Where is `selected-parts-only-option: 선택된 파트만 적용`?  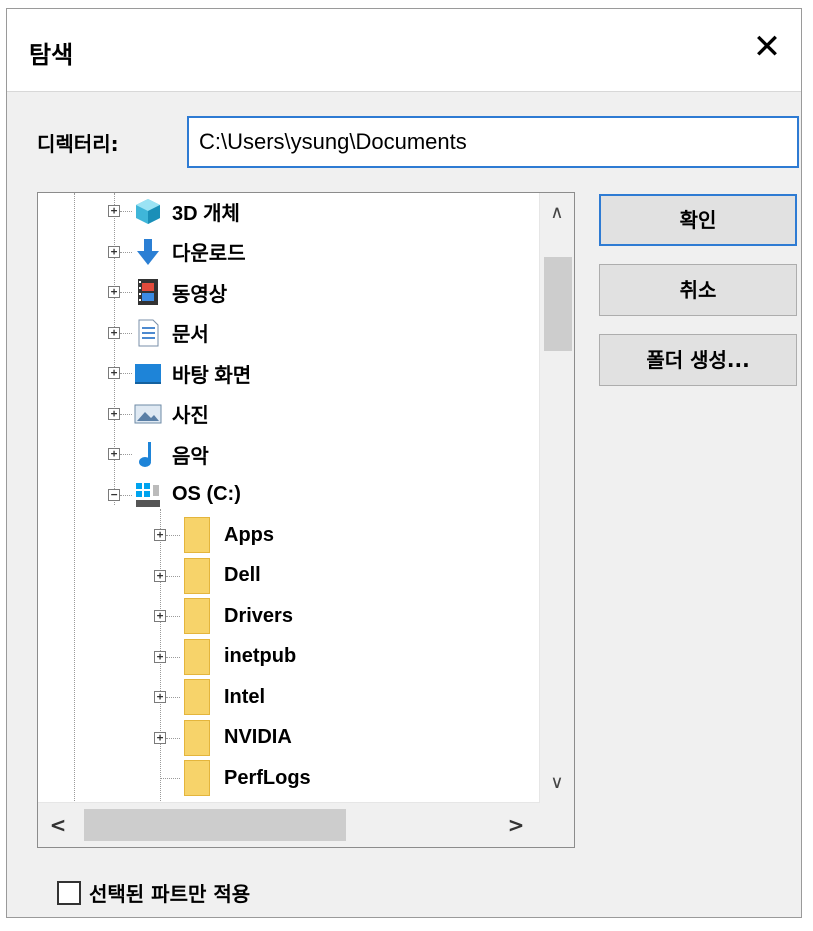 selected-parts-only-option: 선택된 파트만 적용 is located at coordinates (153, 892).